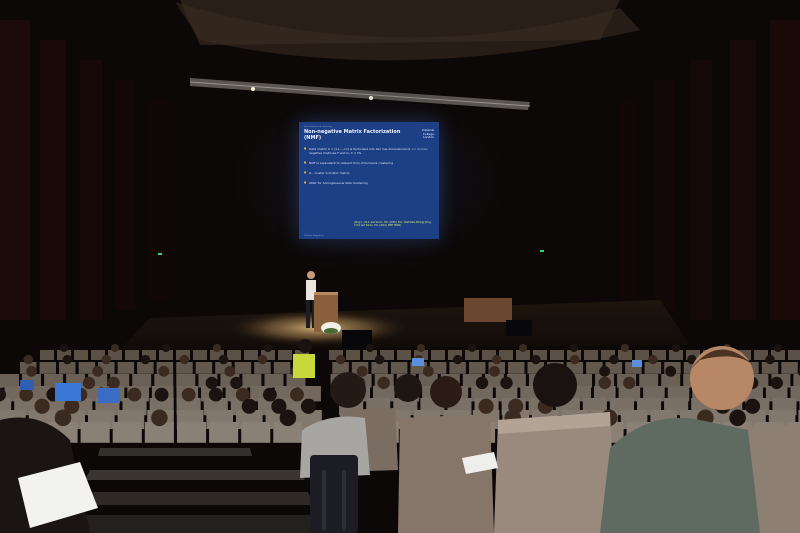 This screenshot has width=800, height=533. I want to click on side-table, so click(488, 310).